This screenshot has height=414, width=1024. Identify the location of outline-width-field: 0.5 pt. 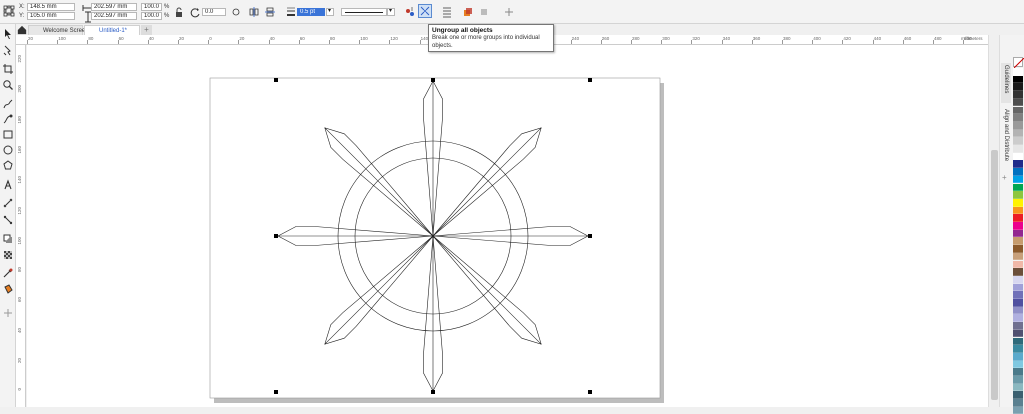
(311, 12).